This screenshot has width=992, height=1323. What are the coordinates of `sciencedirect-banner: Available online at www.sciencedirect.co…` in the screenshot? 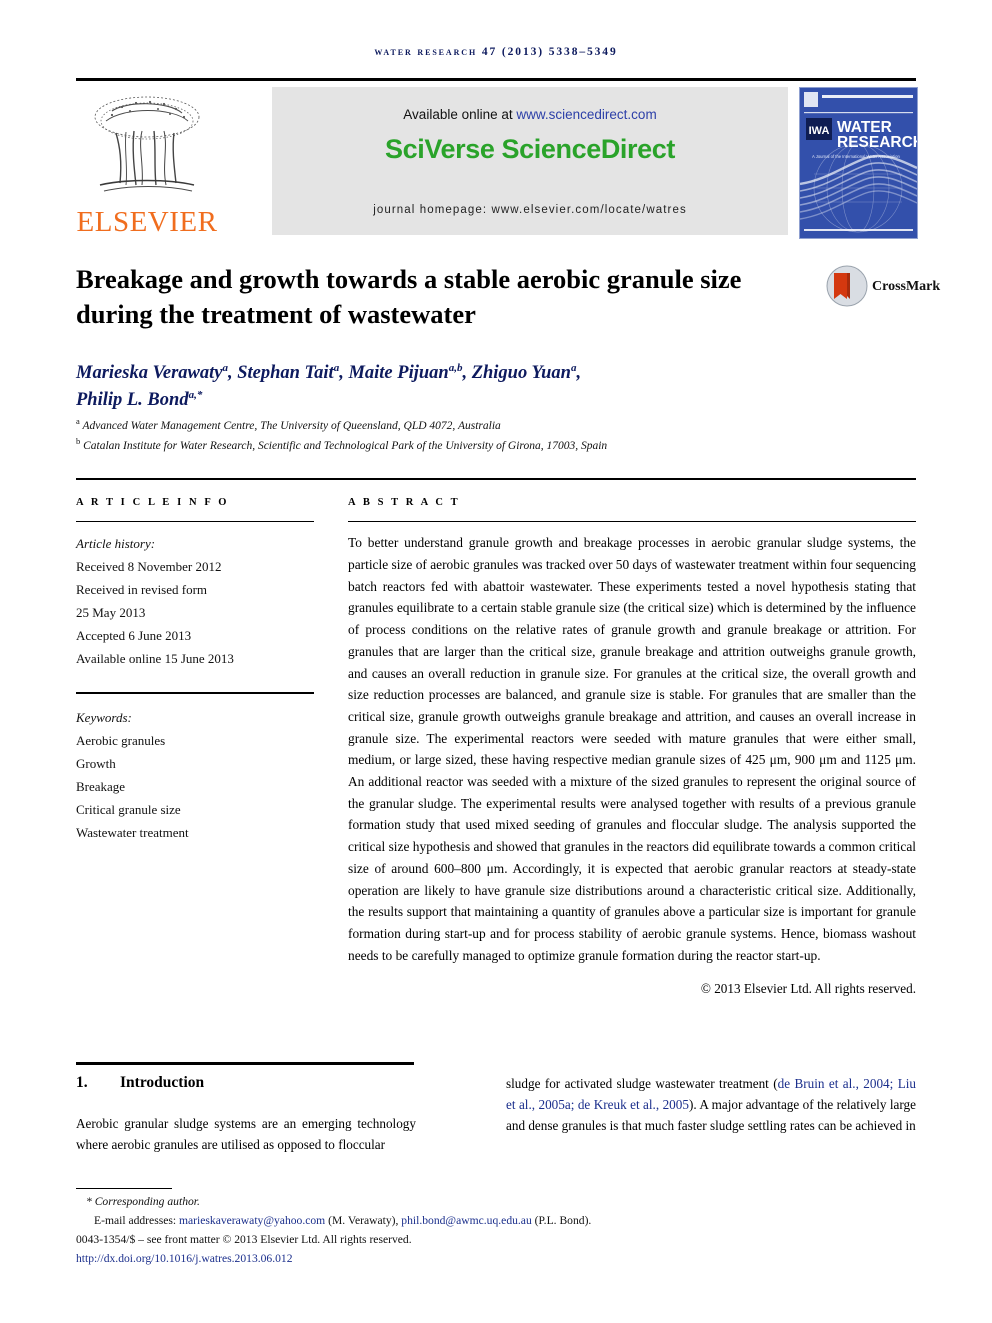 It's located at (530, 161).